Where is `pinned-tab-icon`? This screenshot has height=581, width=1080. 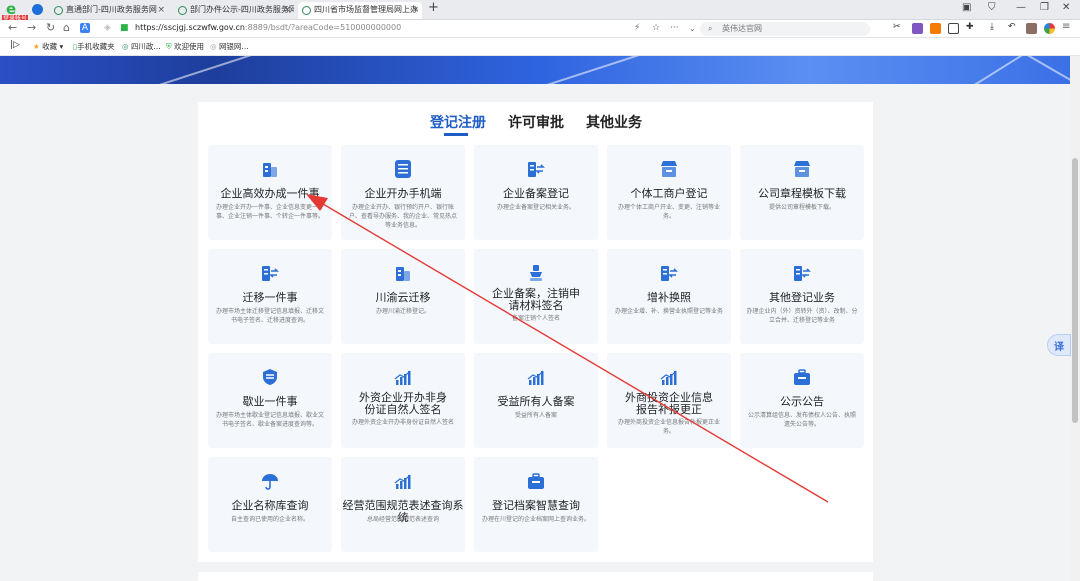 pinned-tab-icon is located at coordinates (37, 9).